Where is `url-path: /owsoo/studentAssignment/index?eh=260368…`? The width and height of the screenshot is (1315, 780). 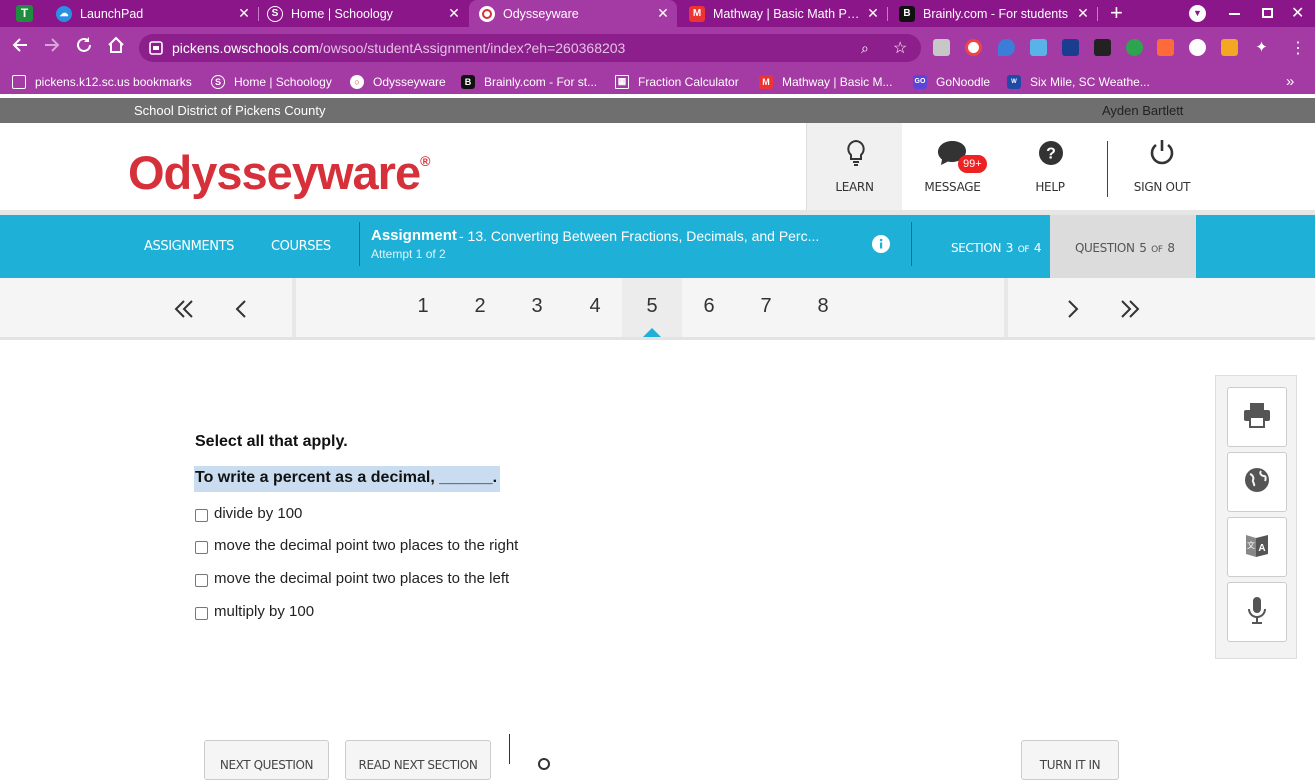 url-path: /owsoo/studentAssignment/index?eh=260368… is located at coordinates (472, 48).